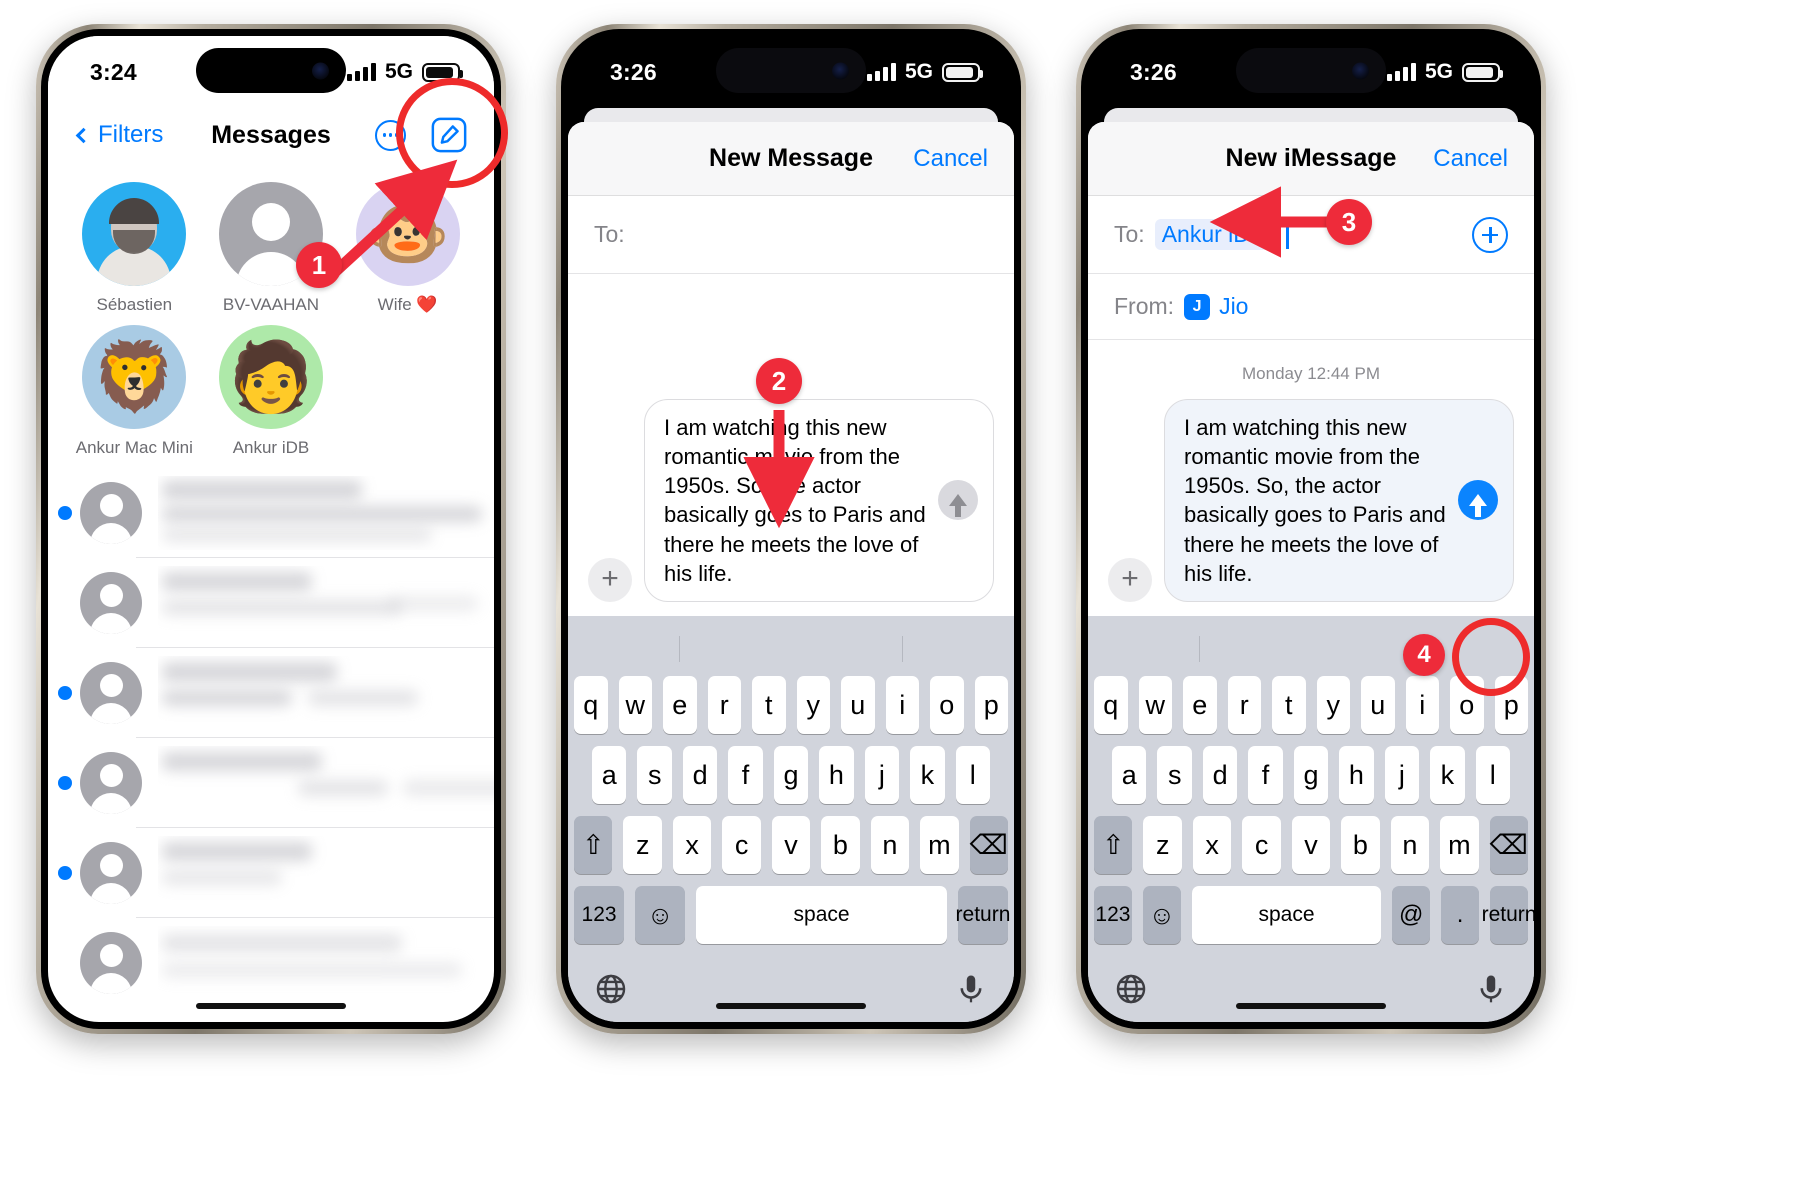 The width and height of the screenshot is (1800, 1192). I want to click on key-o: o, so click(947, 705).